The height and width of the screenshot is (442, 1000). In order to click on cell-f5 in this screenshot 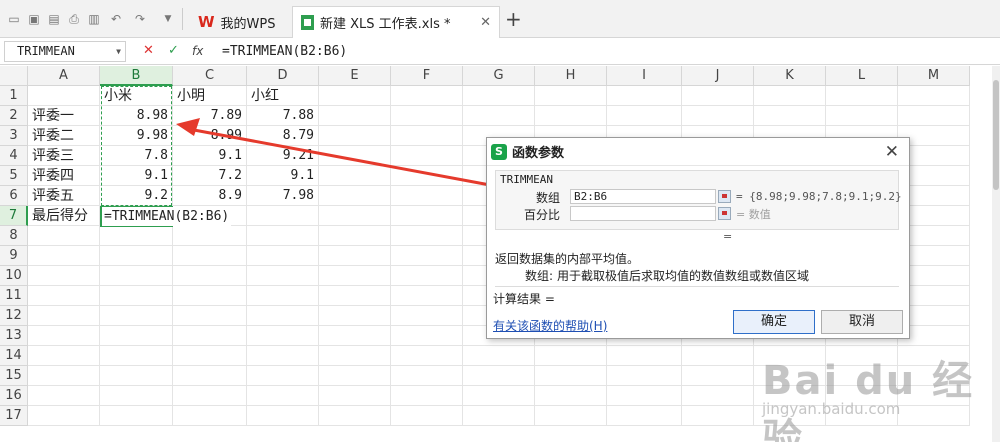, I will do `click(427, 176)`.